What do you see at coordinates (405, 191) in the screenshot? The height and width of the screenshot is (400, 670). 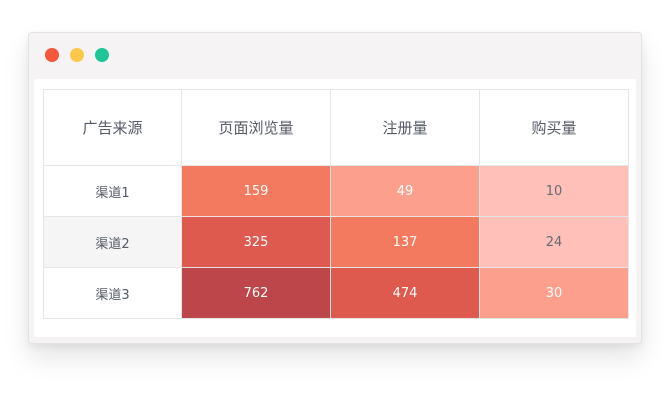 I see `heat-cell: 49` at bounding box center [405, 191].